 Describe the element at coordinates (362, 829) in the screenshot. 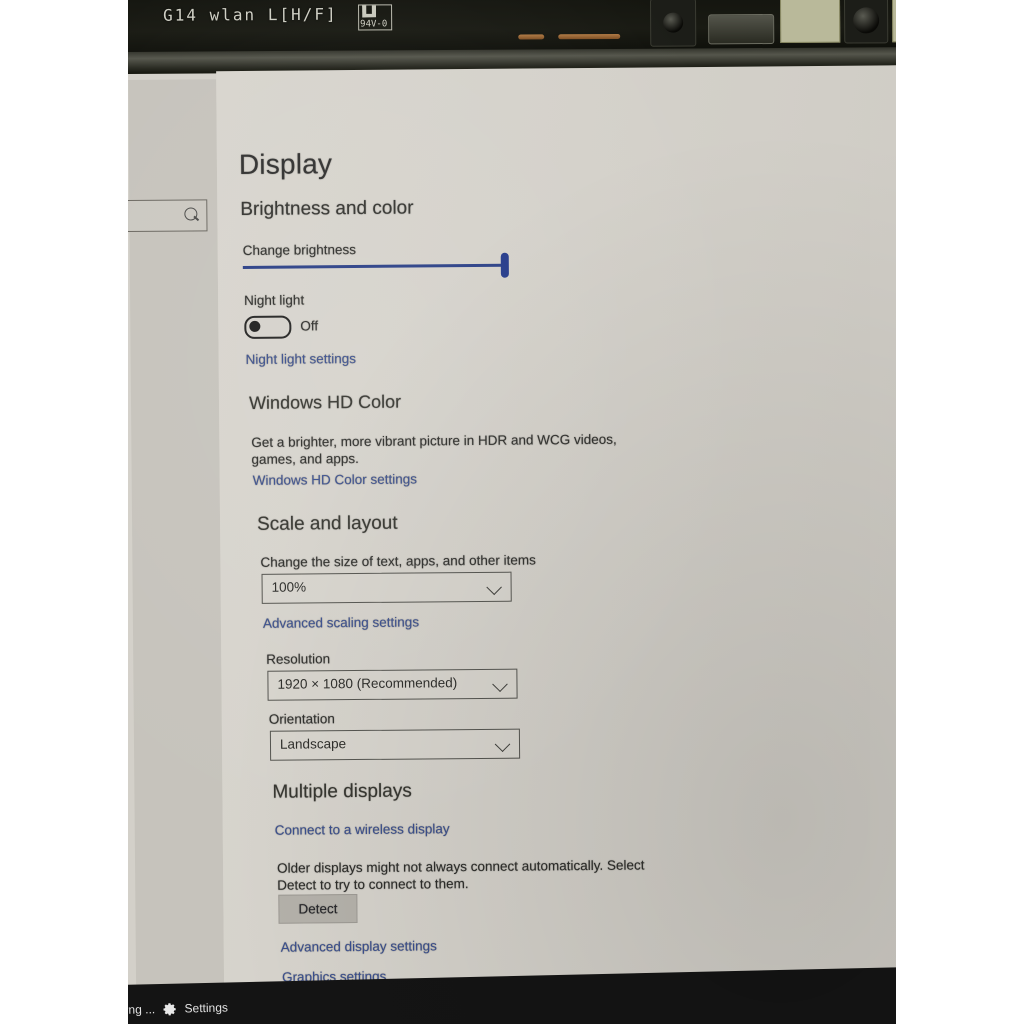

I see `connect-wireless-display-link: Connect to a wireless display` at that location.